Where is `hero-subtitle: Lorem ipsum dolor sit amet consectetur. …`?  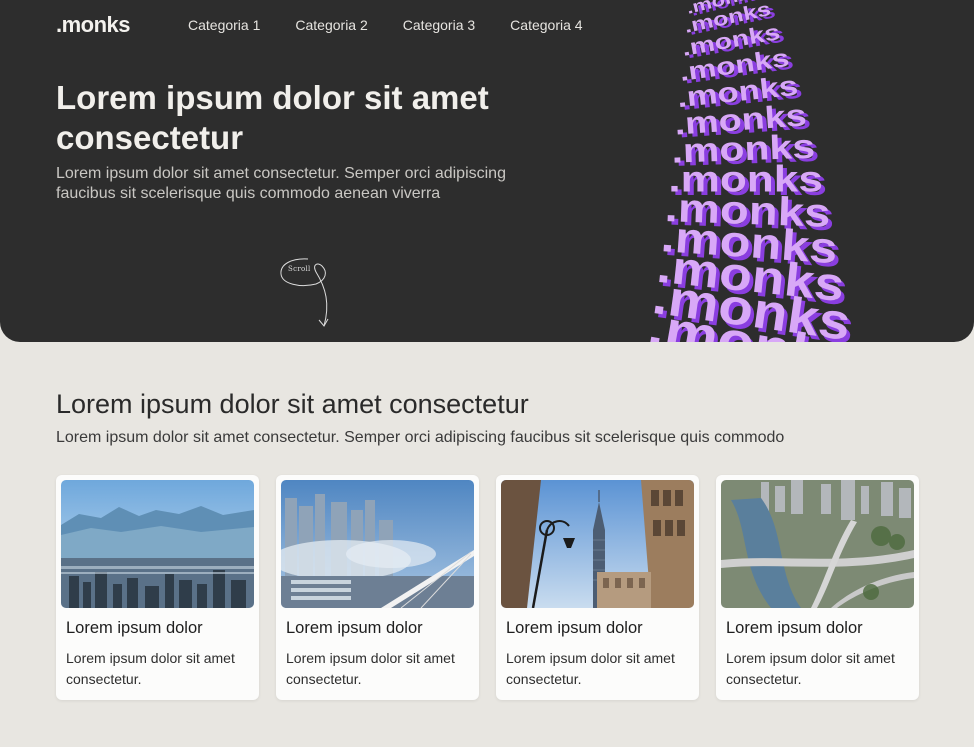
hero-subtitle: Lorem ipsum dolor sit amet consectetur. … is located at coordinates (281, 183).